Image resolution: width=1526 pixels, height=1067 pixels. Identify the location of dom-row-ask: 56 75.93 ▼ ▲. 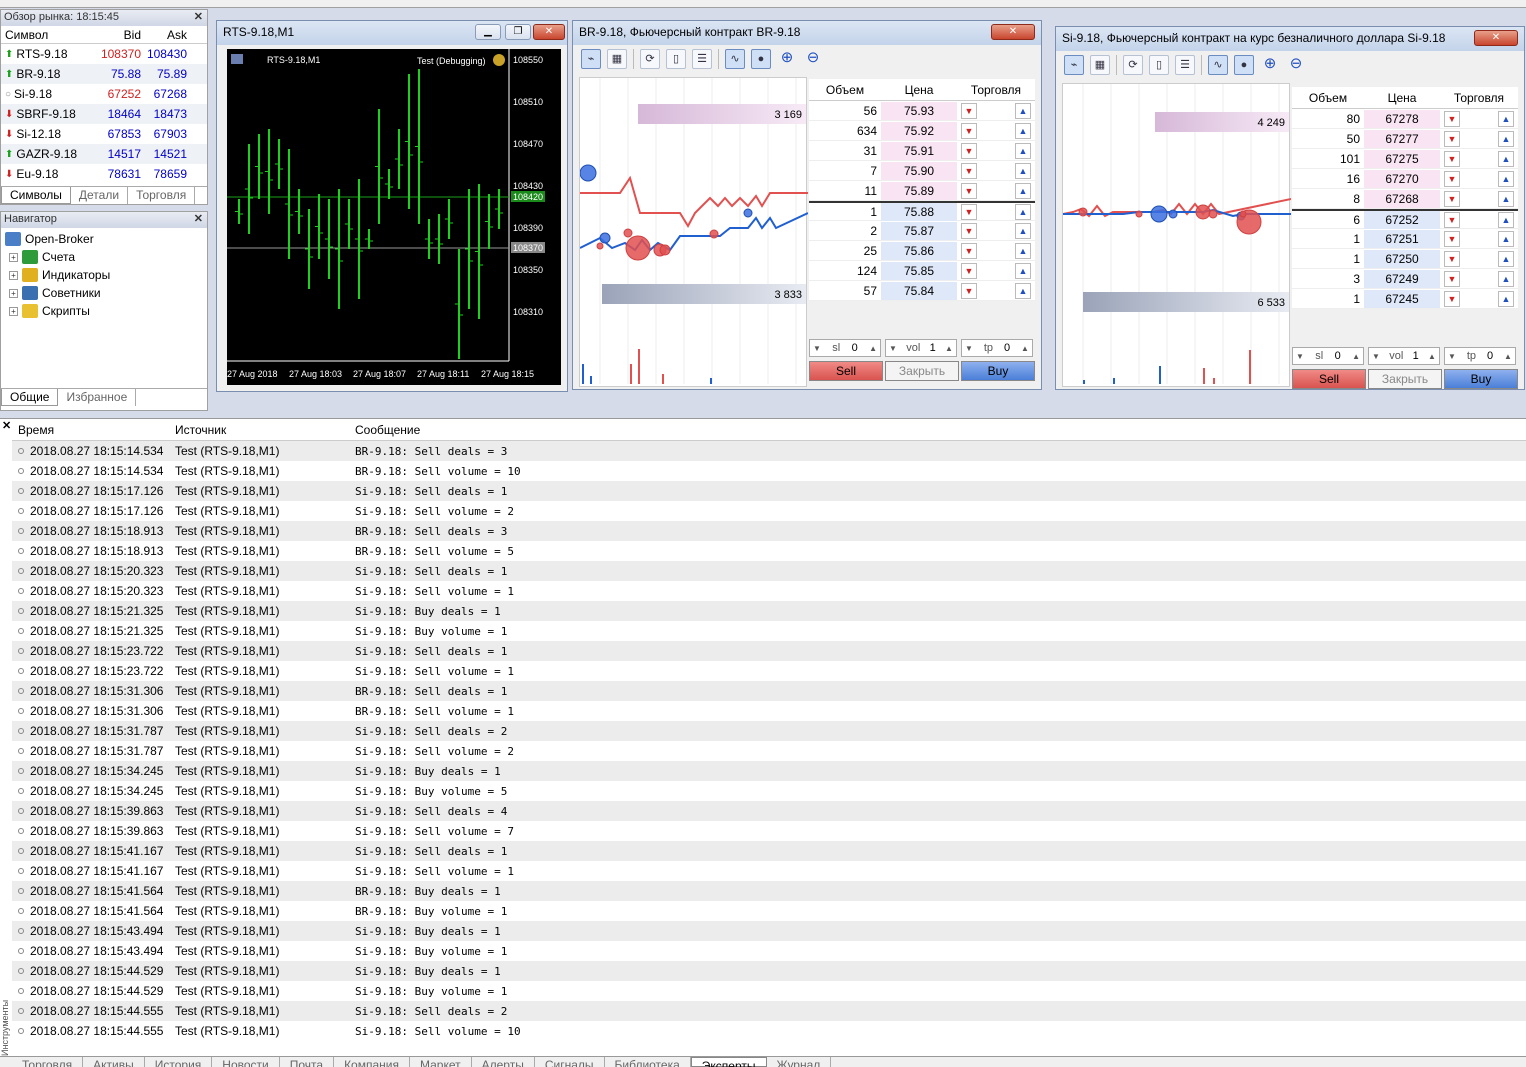
(922, 111).